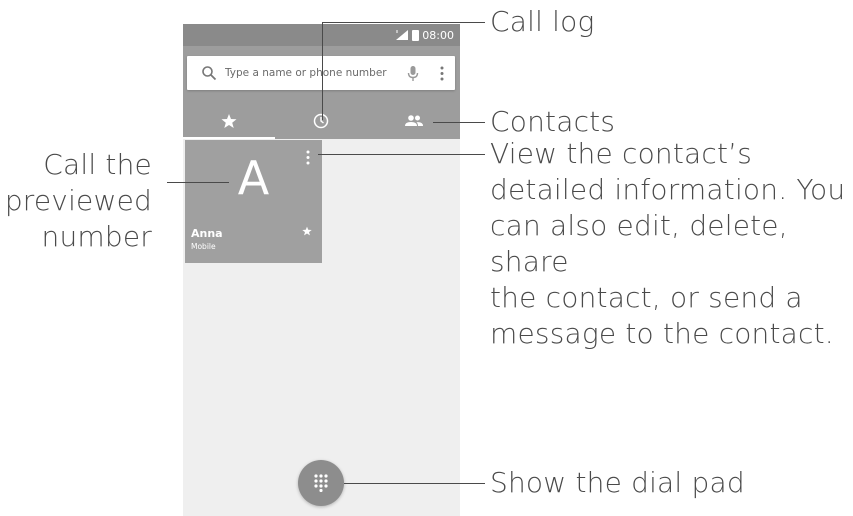 This screenshot has height=516, width=853. I want to click on star-icon, so click(229, 121).